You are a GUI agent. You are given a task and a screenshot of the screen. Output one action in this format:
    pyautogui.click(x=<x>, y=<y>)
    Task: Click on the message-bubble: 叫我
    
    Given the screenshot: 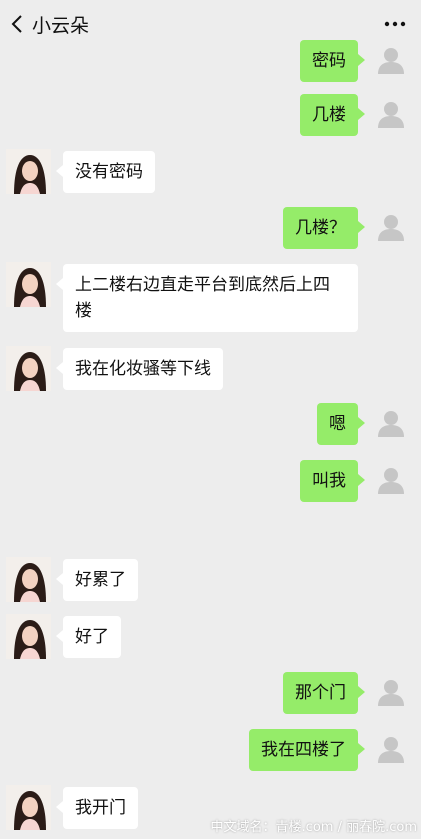 What is the action you would take?
    pyautogui.click(x=332, y=481)
    